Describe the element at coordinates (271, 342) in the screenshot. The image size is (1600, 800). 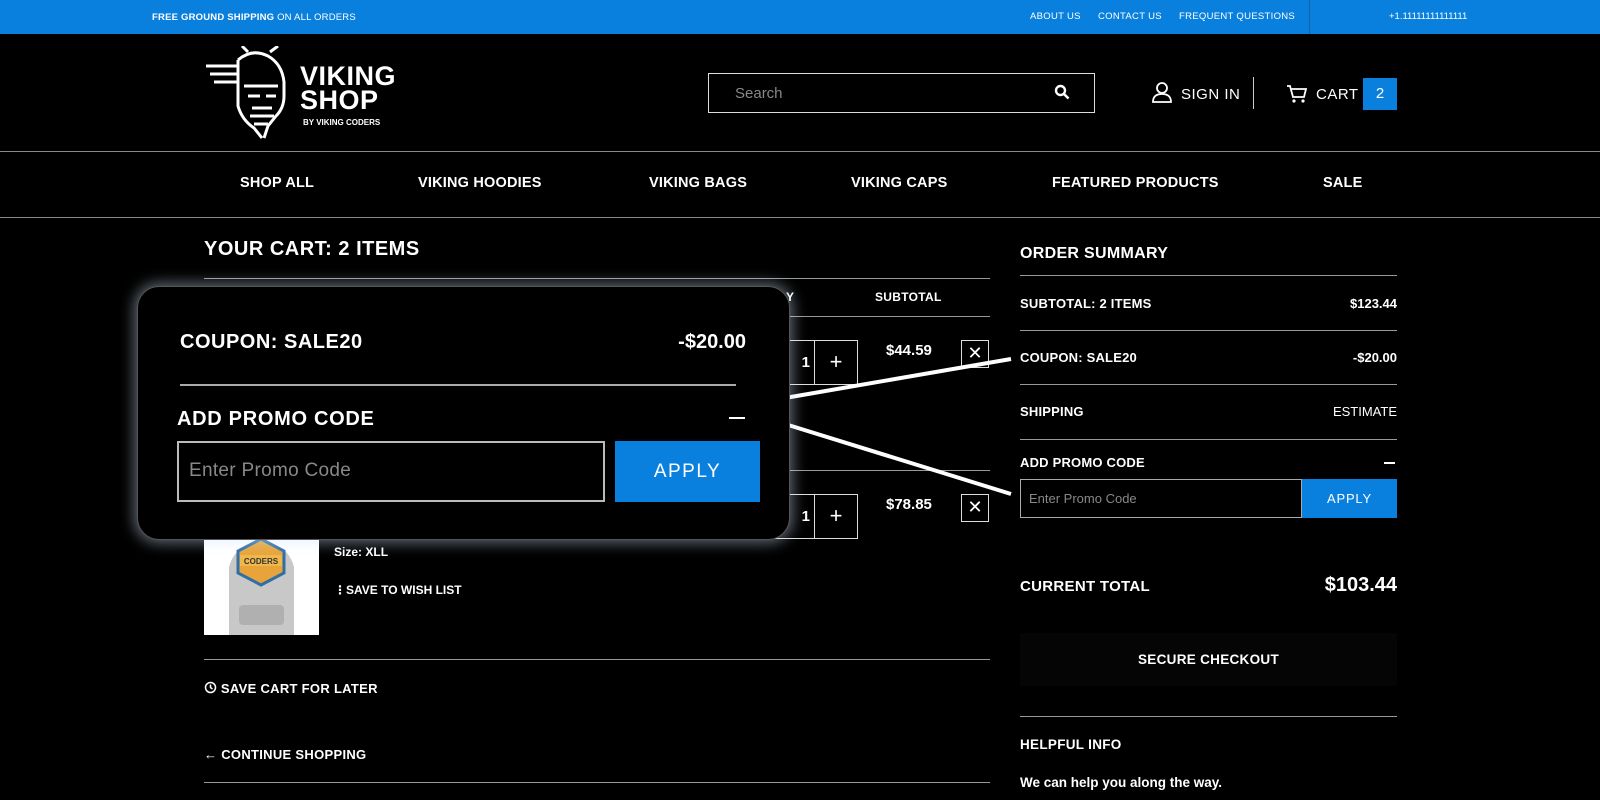
I see `callout-coupon-label: COUPON: SALE20` at that location.